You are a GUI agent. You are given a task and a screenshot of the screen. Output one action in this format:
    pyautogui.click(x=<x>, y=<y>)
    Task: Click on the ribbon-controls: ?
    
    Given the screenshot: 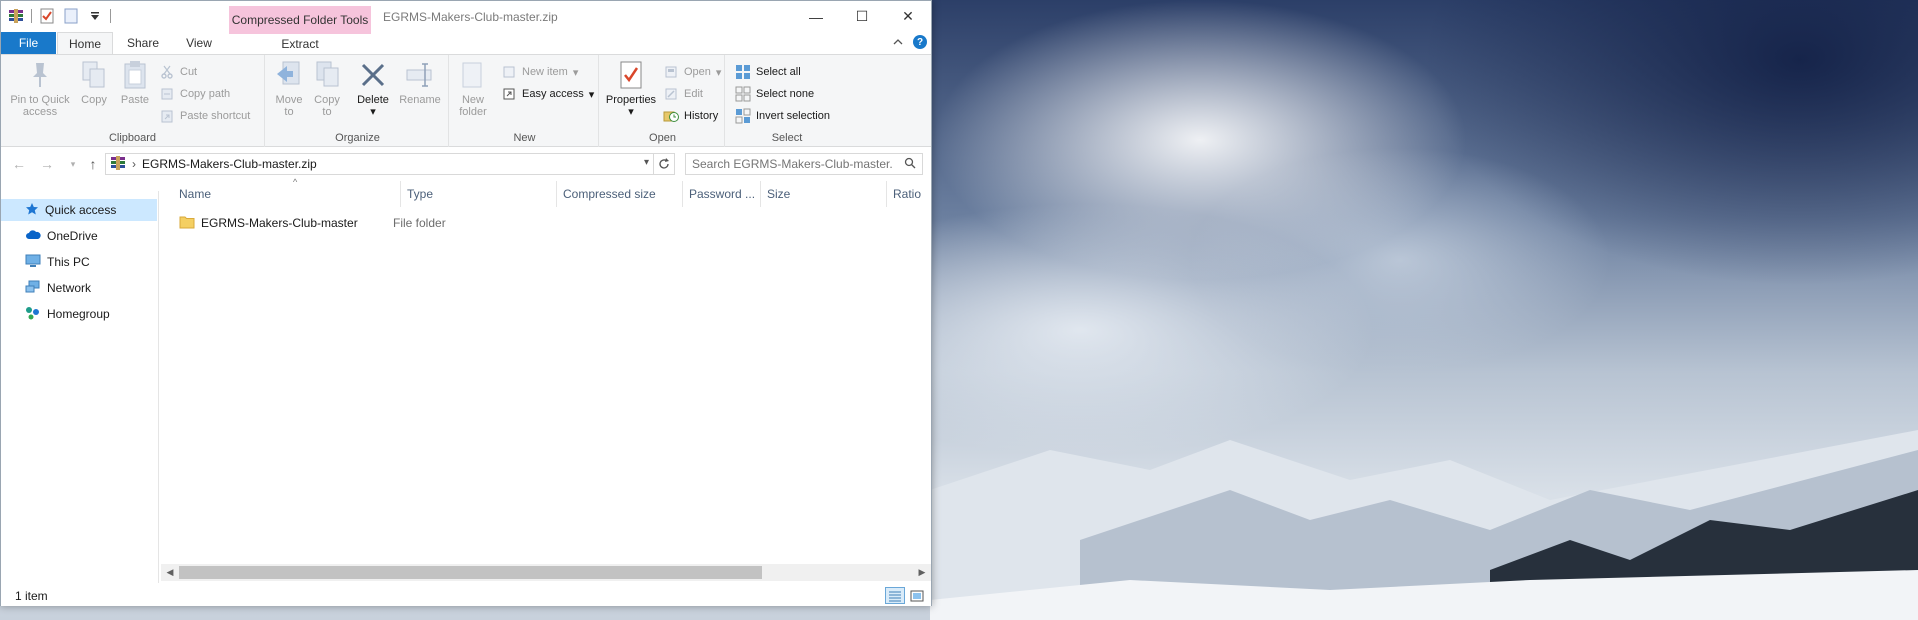 What is the action you would take?
    pyautogui.click(x=910, y=42)
    